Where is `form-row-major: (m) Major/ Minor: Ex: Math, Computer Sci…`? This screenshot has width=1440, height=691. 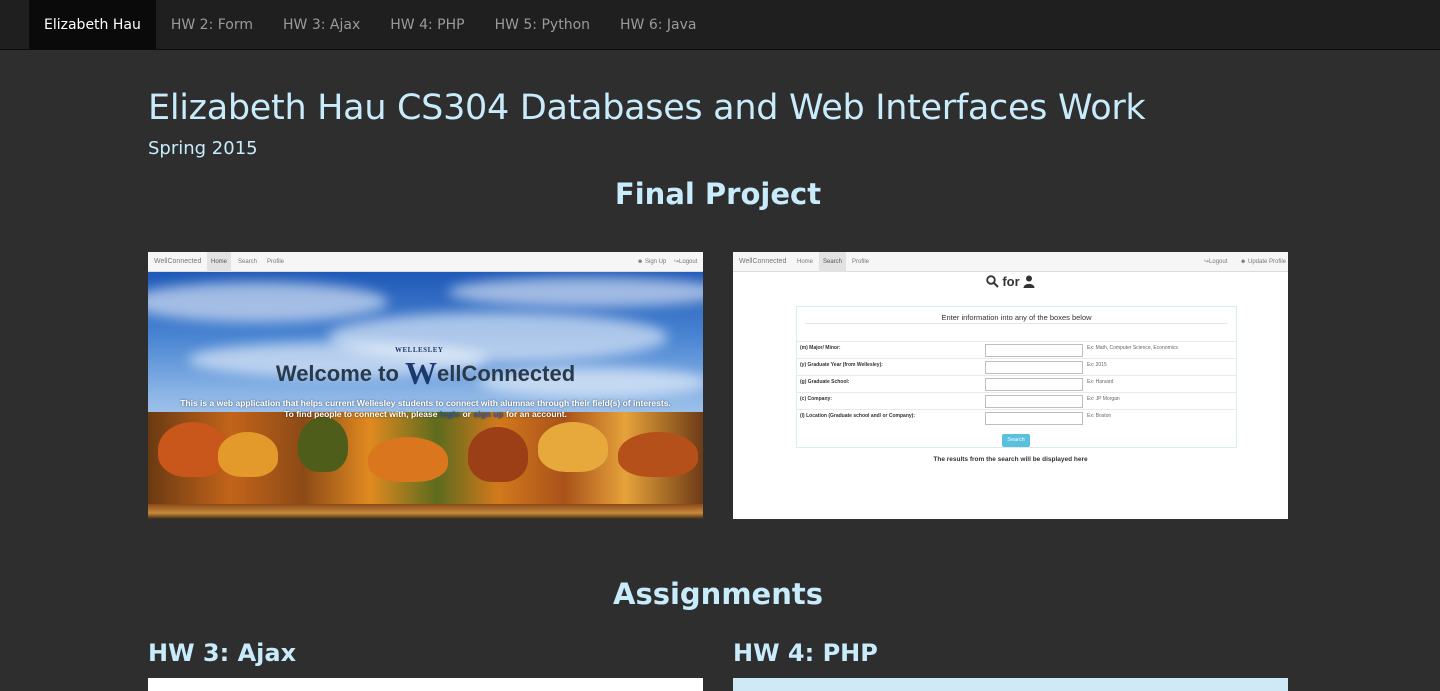 form-row-major: (m) Major/ Minor: Ex: Math, Computer Sci… is located at coordinates (1016, 349).